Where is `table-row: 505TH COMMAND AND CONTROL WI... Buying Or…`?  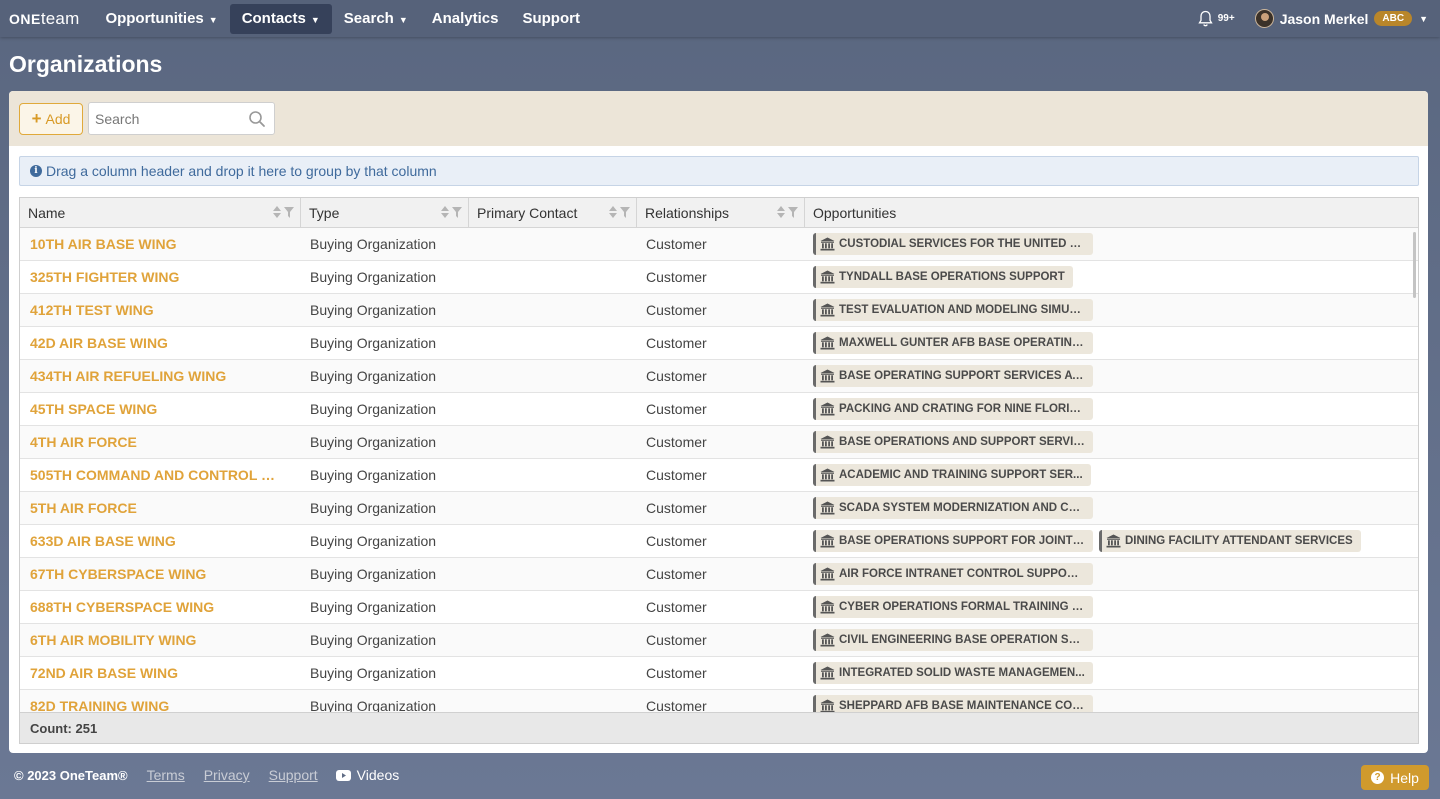 table-row: 505TH COMMAND AND CONTROL WI... Buying Or… is located at coordinates (719, 475).